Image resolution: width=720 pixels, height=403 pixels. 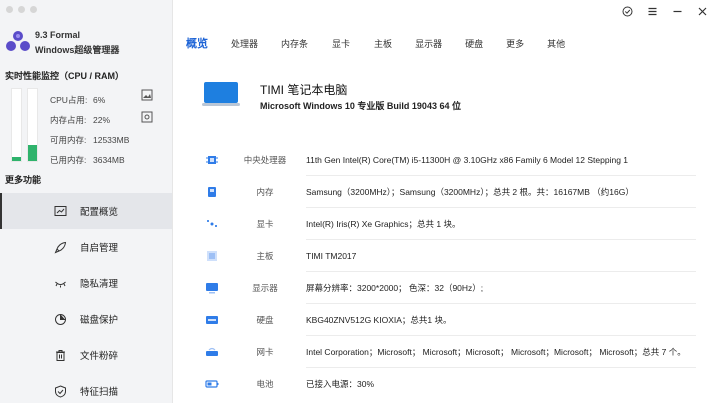 I want to click on tab-graphics: 显卡, so click(x=341, y=43).